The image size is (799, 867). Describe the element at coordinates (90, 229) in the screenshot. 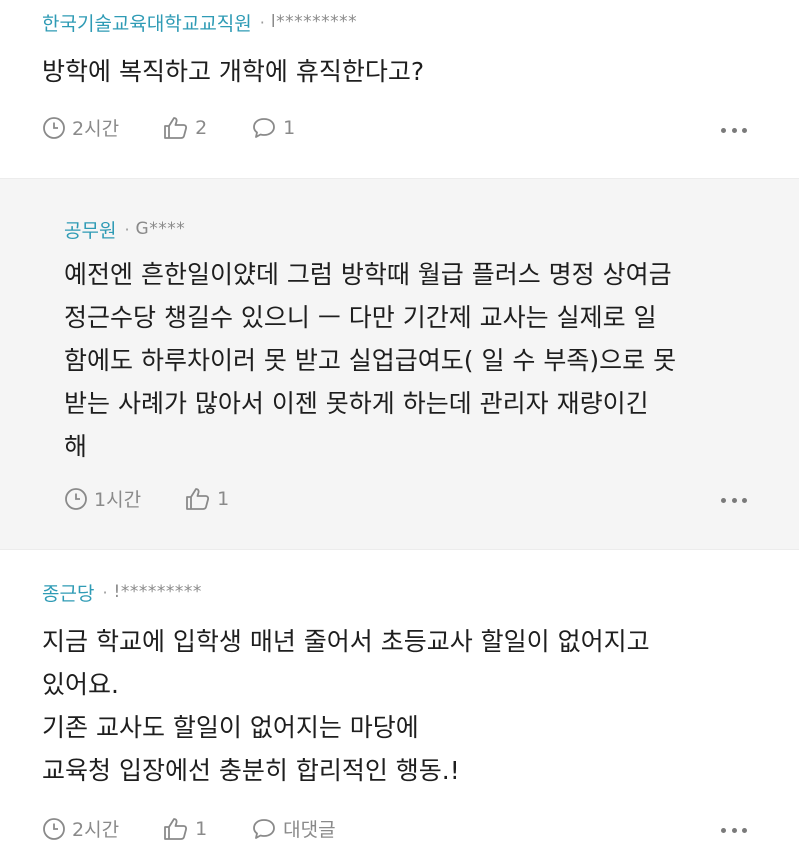

I see `comment-author: 공무원` at that location.